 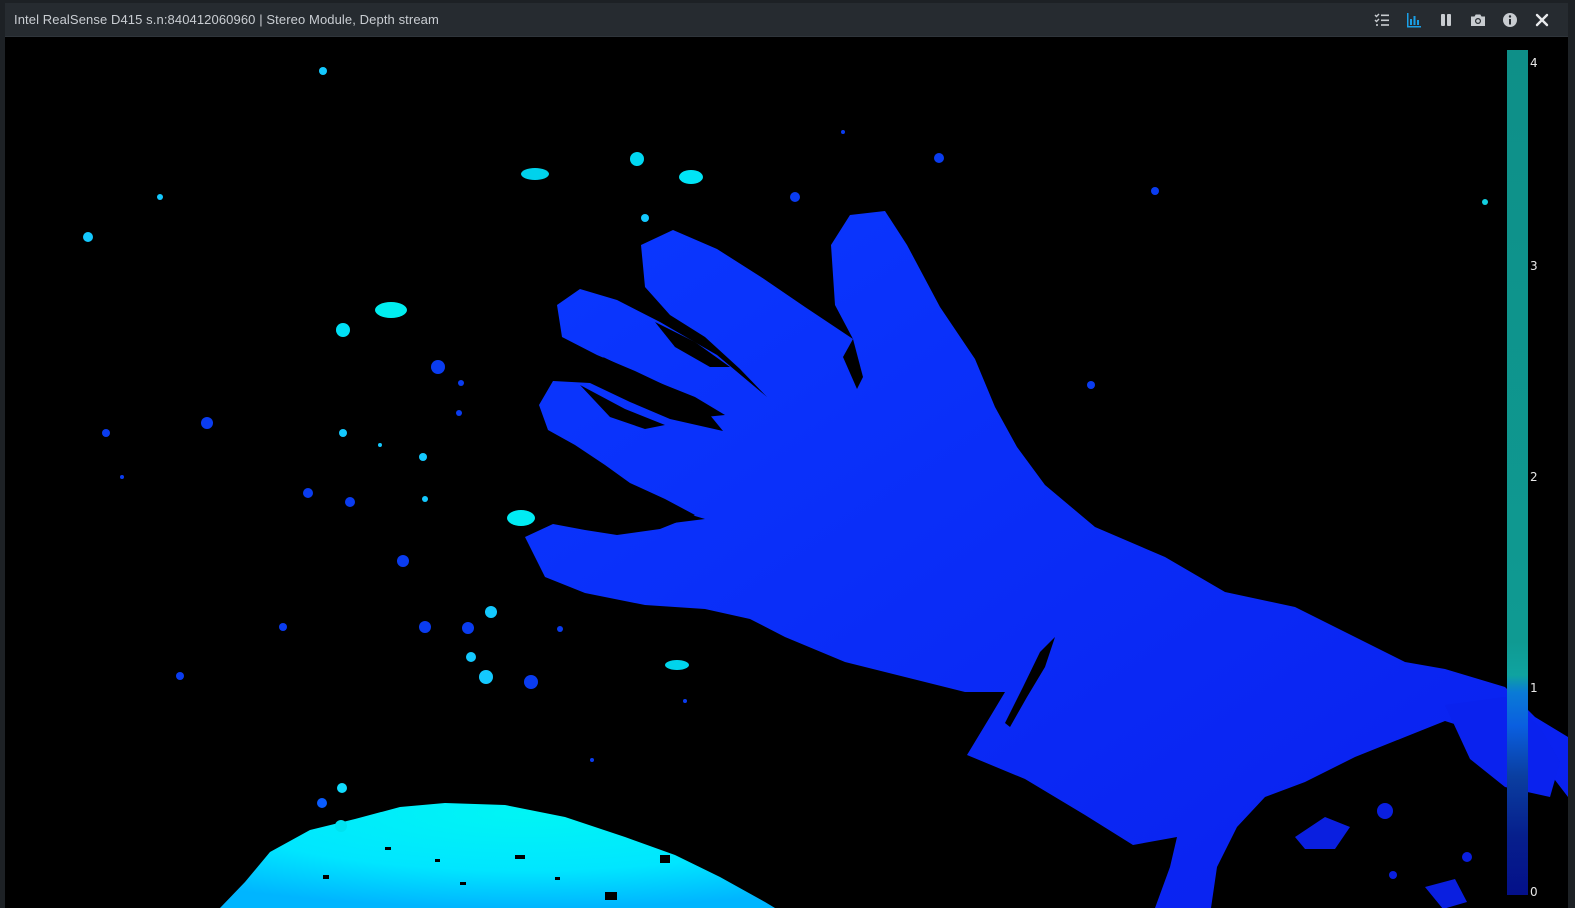 I want to click on object-depth-region, so click(x=497, y=855).